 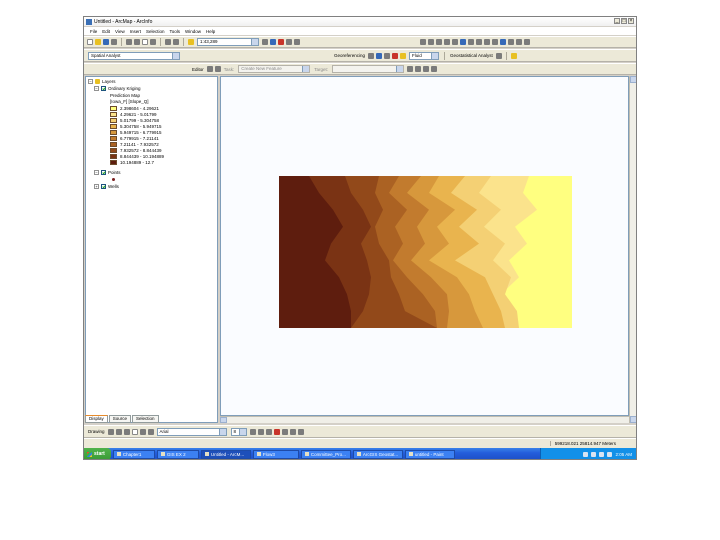 I want to click on measure-icon, so click(x=519, y=42).